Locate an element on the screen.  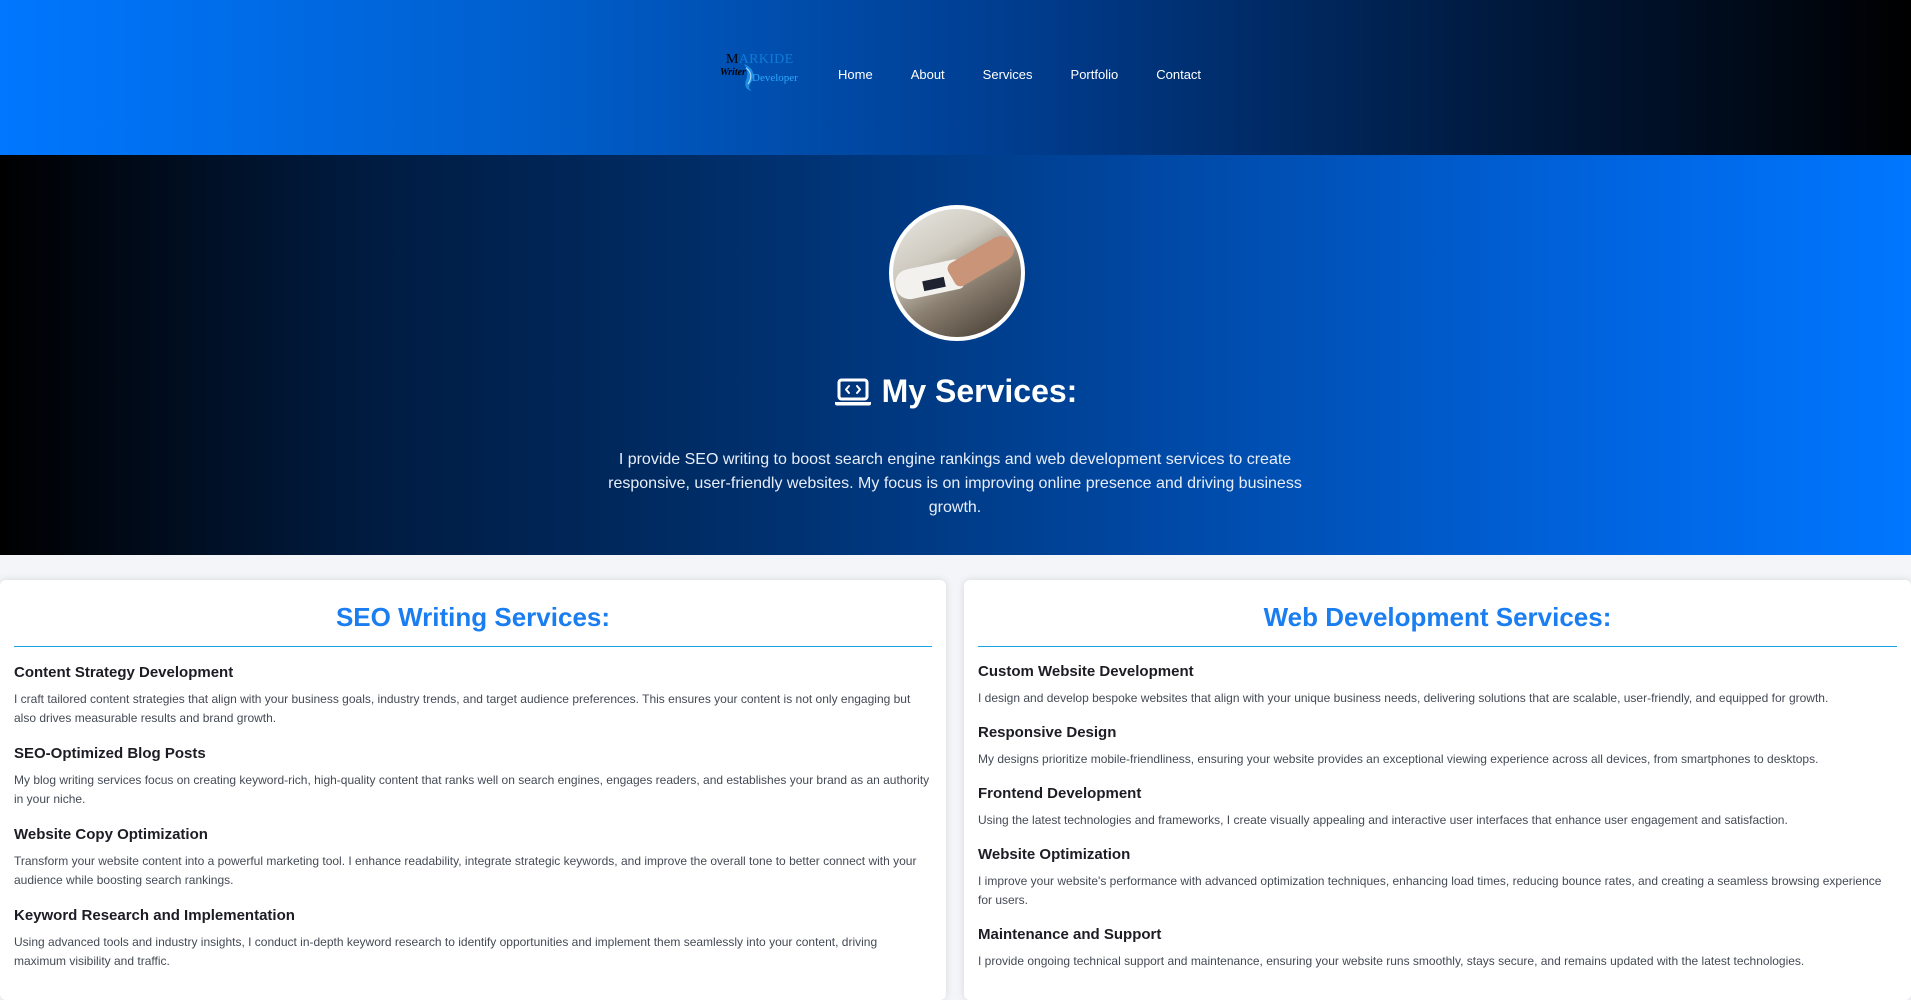
web-dev-services-title: Web Development Services: is located at coordinates (1437, 617).